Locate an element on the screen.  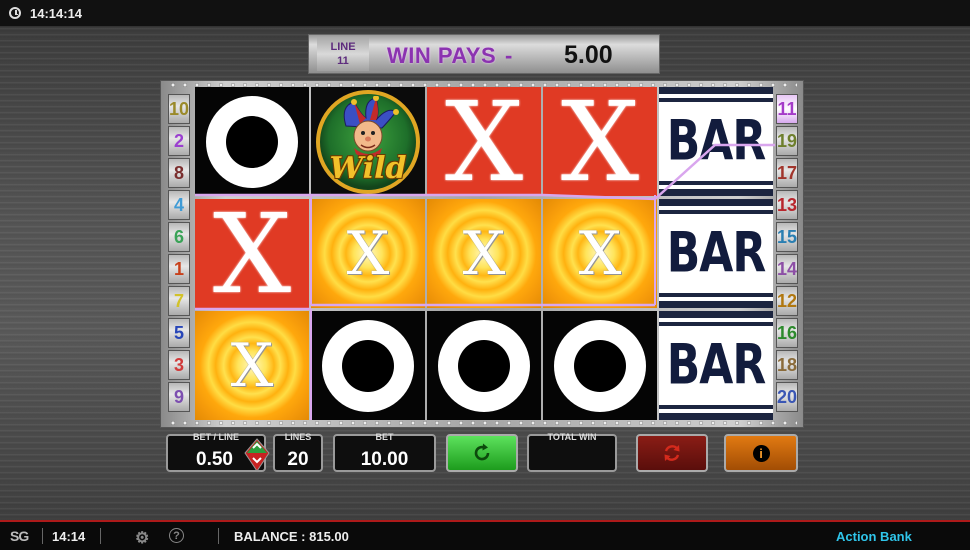
clock-icon is located at coordinates (15, 13).